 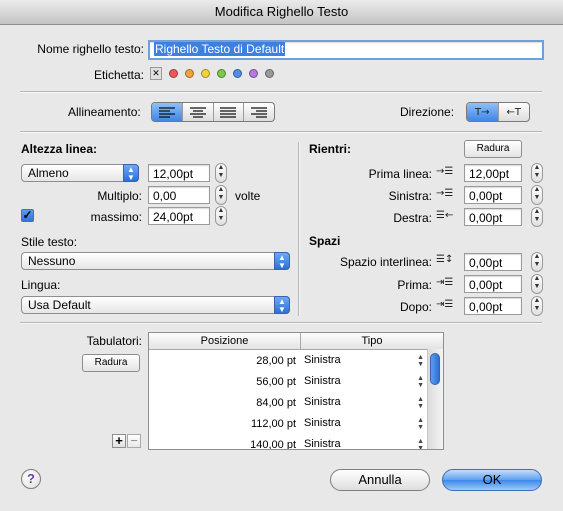 I want to click on left-indent-label: Sinistra:, so click(x=410, y=196).